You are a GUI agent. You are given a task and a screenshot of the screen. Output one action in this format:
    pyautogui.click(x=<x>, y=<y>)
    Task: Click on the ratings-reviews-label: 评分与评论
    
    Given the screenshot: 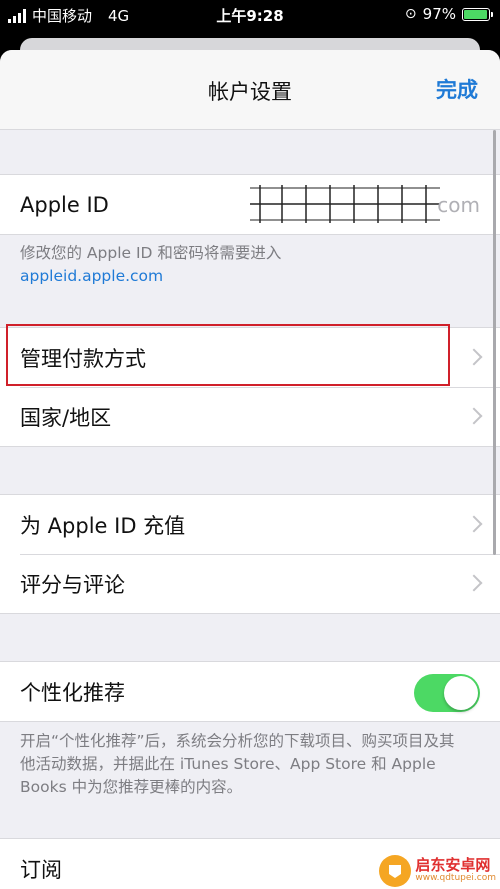 What is the action you would take?
    pyautogui.click(x=72, y=584)
    